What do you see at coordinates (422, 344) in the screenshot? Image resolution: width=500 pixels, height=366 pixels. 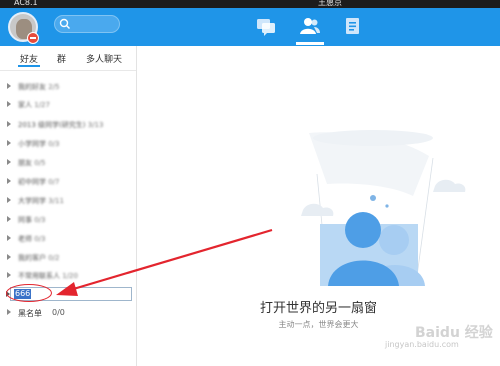 I see `watermark-url: jingyan.baidu.com` at bounding box center [422, 344].